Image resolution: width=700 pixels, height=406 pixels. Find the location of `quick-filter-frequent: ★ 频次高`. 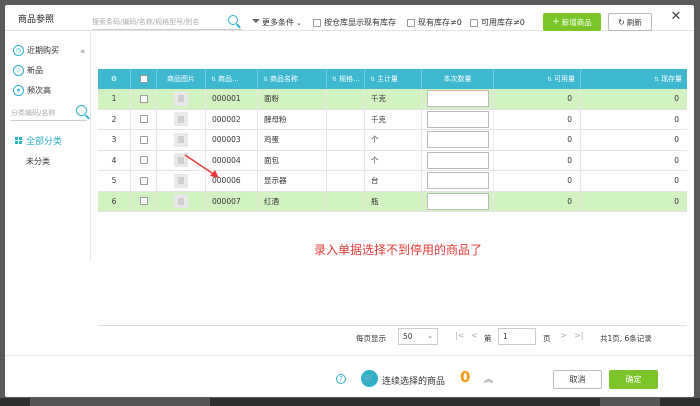

quick-filter-frequent: ★ 频次高 is located at coordinates (32, 90).